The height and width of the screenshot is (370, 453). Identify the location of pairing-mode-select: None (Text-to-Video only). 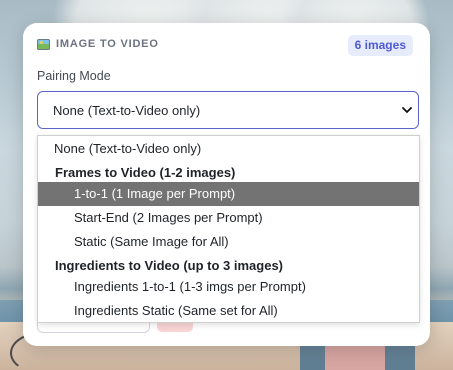
(228, 110).